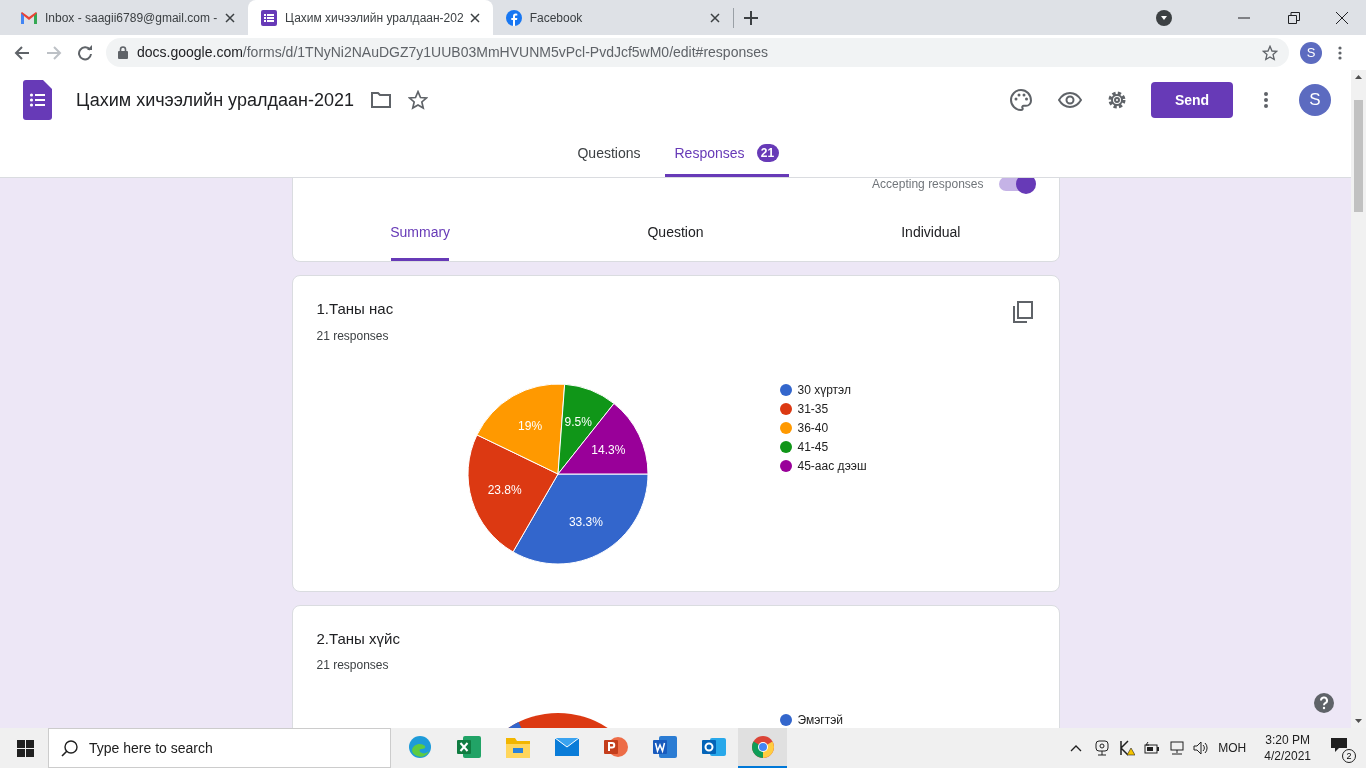 Image resolution: width=1366 pixels, height=768 pixels. I want to click on chevron-up-icon, so click(1076, 748).